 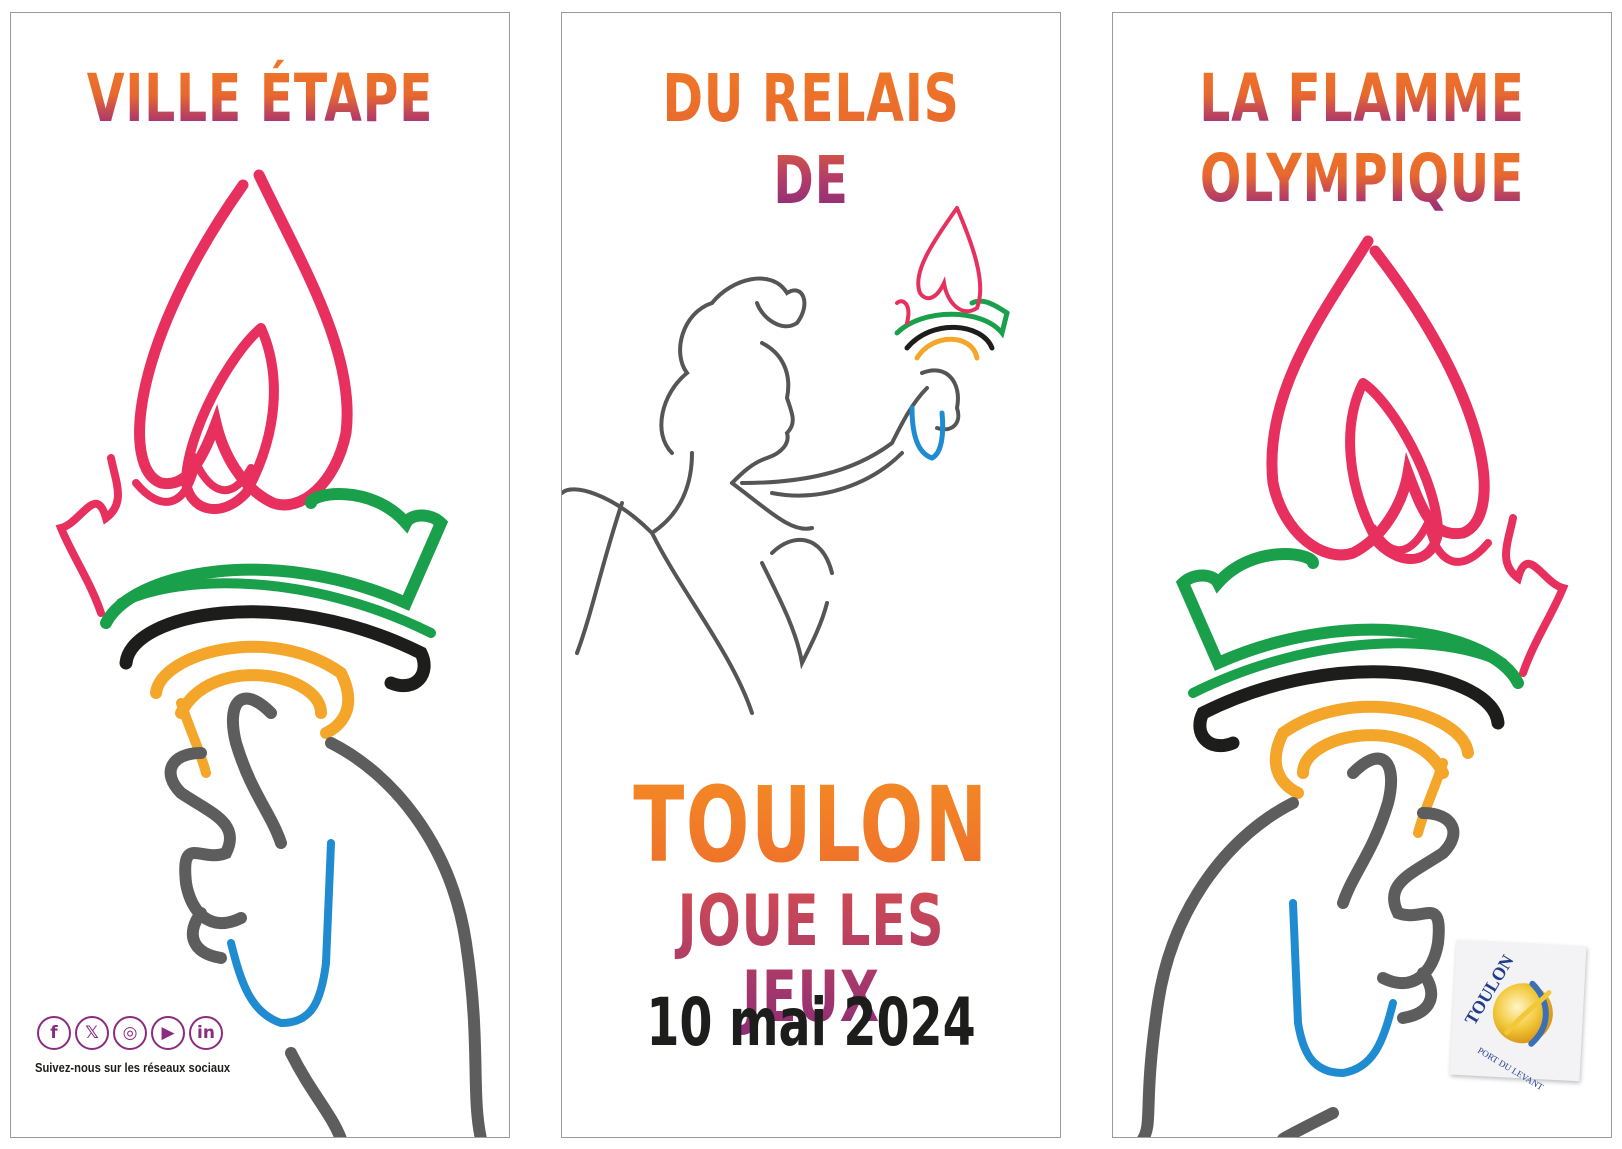 I want to click on flame-inner, so click(x=229, y=418).